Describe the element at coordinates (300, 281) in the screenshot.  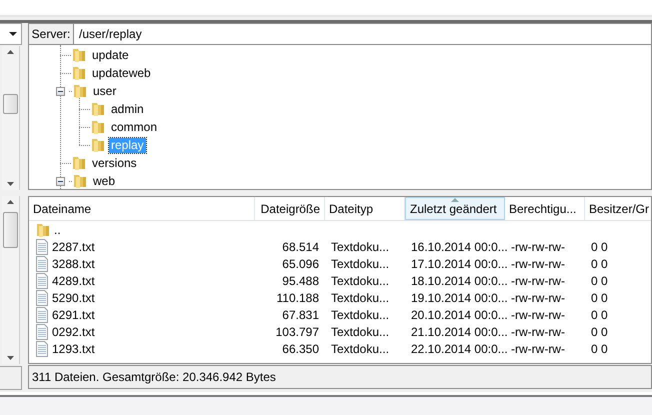
I see `table-cell-text: 95.488` at that location.